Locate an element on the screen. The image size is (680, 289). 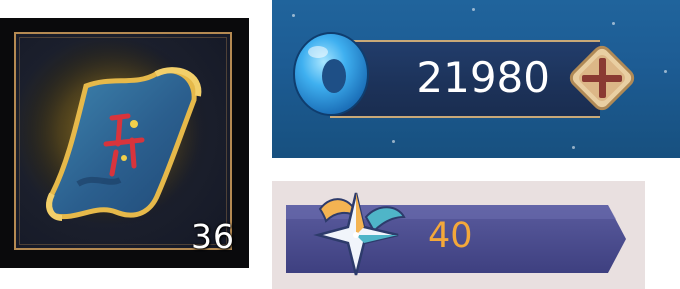
add-currency-button is located at coordinates (602, 78).